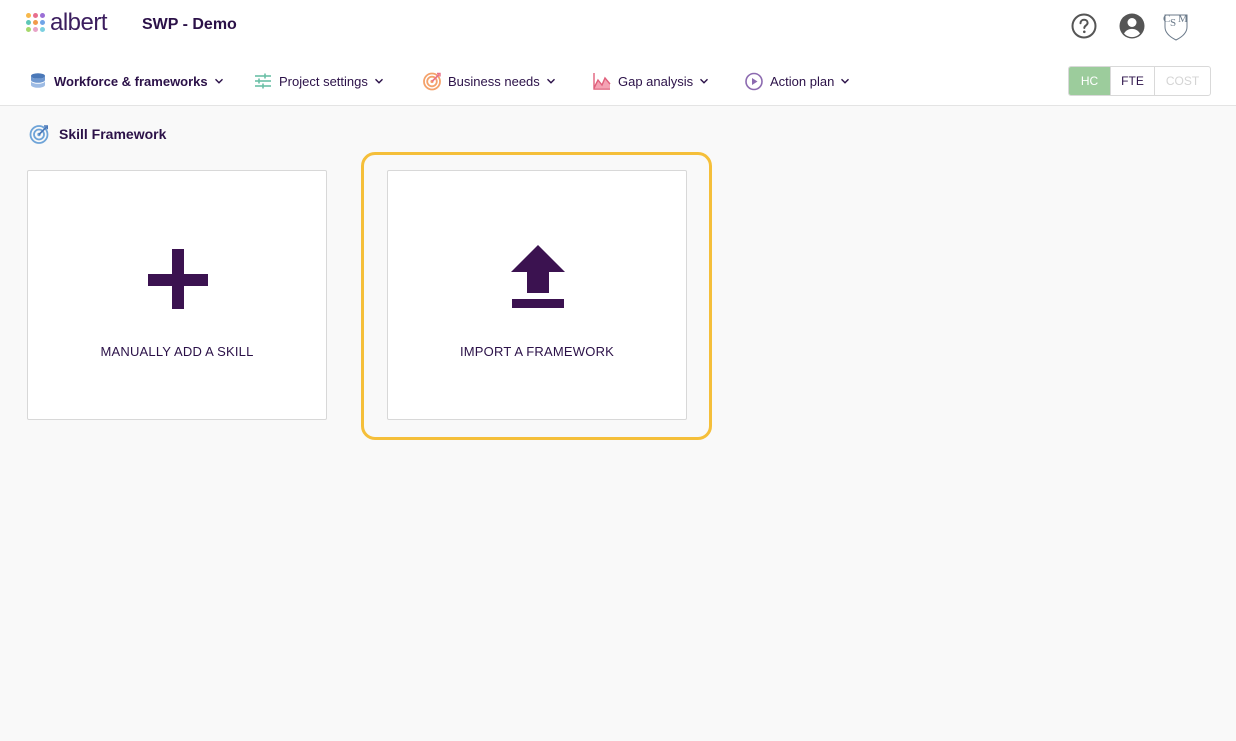 The image size is (1236, 741). I want to click on view-toggle: HC FTE COST, so click(1139, 81).